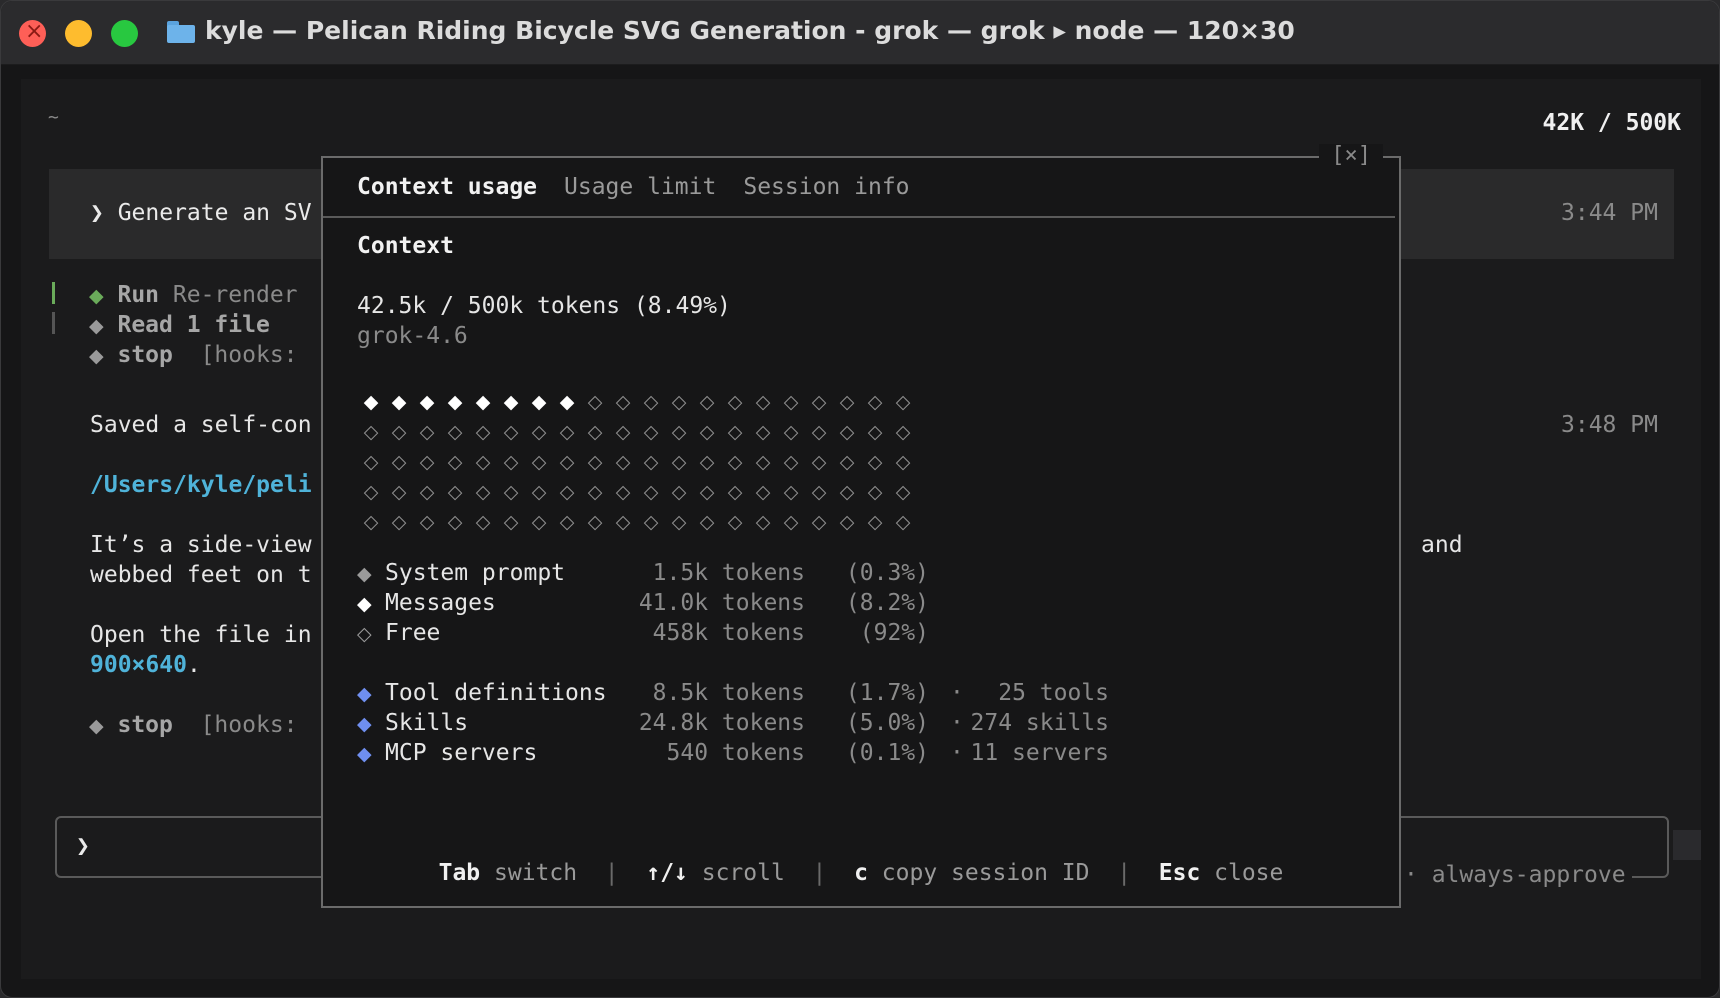 The height and width of the screenshot is (998, 1720). What do you see at coordinates (447, 188) in the screenshot?
I see `tab-context-usage: Context usage` at bounding box center [447, 188].